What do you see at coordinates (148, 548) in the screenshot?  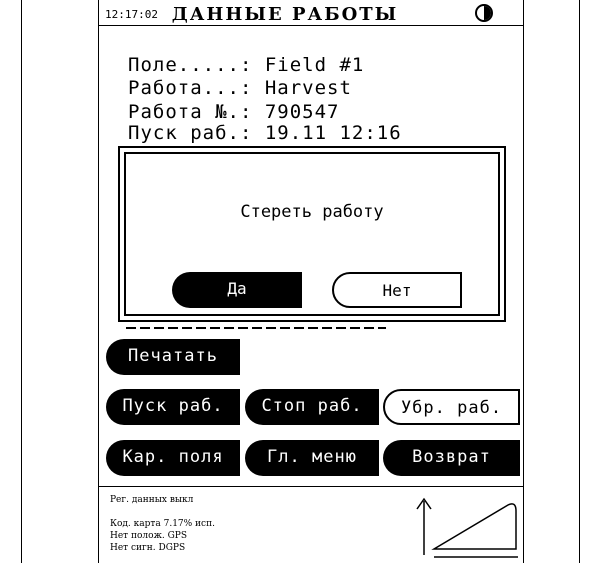 I see `dgps-status: Нет сигн. DGPS` at bounding box center [148, 548].